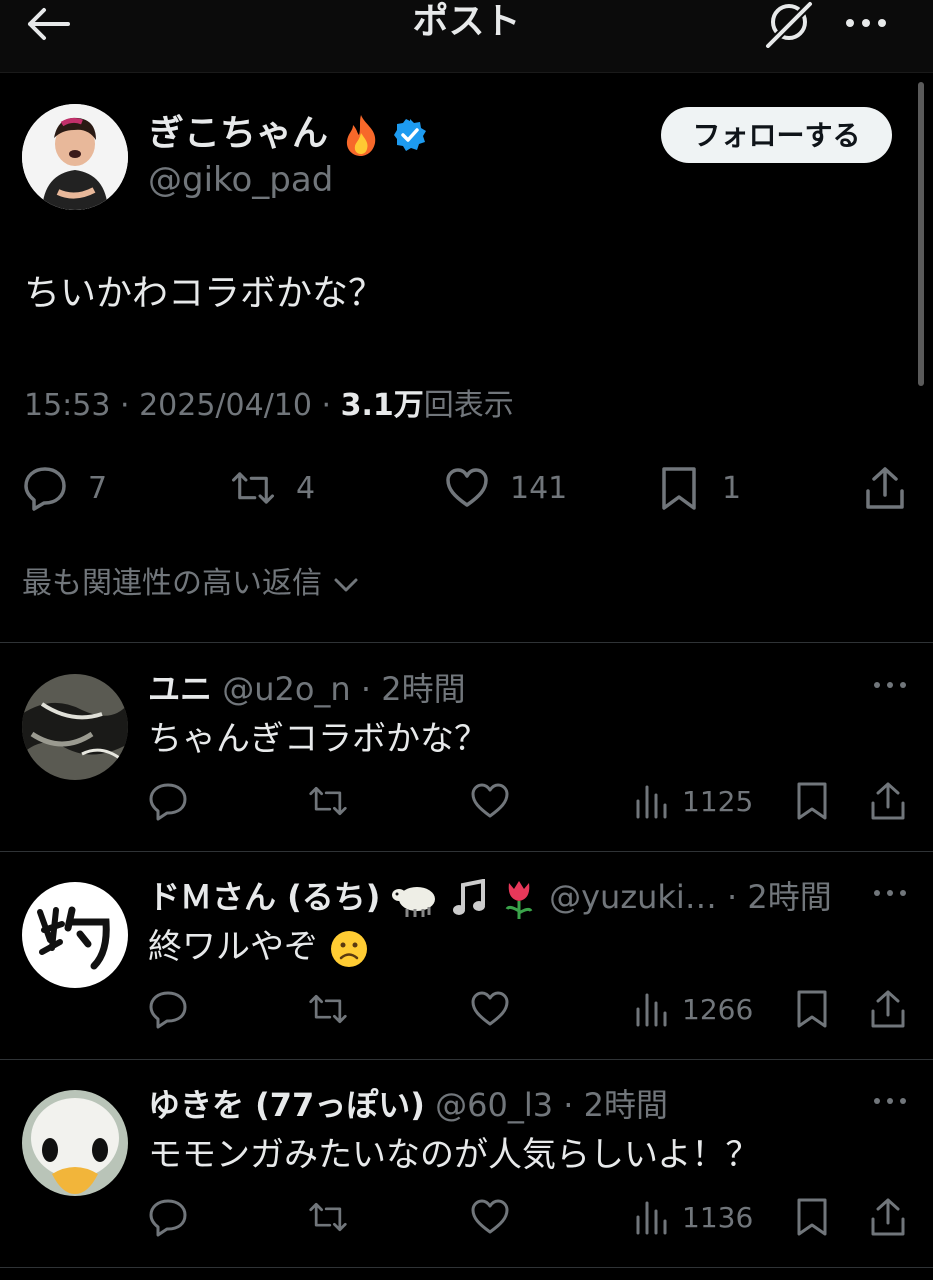 Image resolution: width=933 pixels, height=1280 pixels. I want to click on post-actions: 7 4 141 1, so click(466, 488).